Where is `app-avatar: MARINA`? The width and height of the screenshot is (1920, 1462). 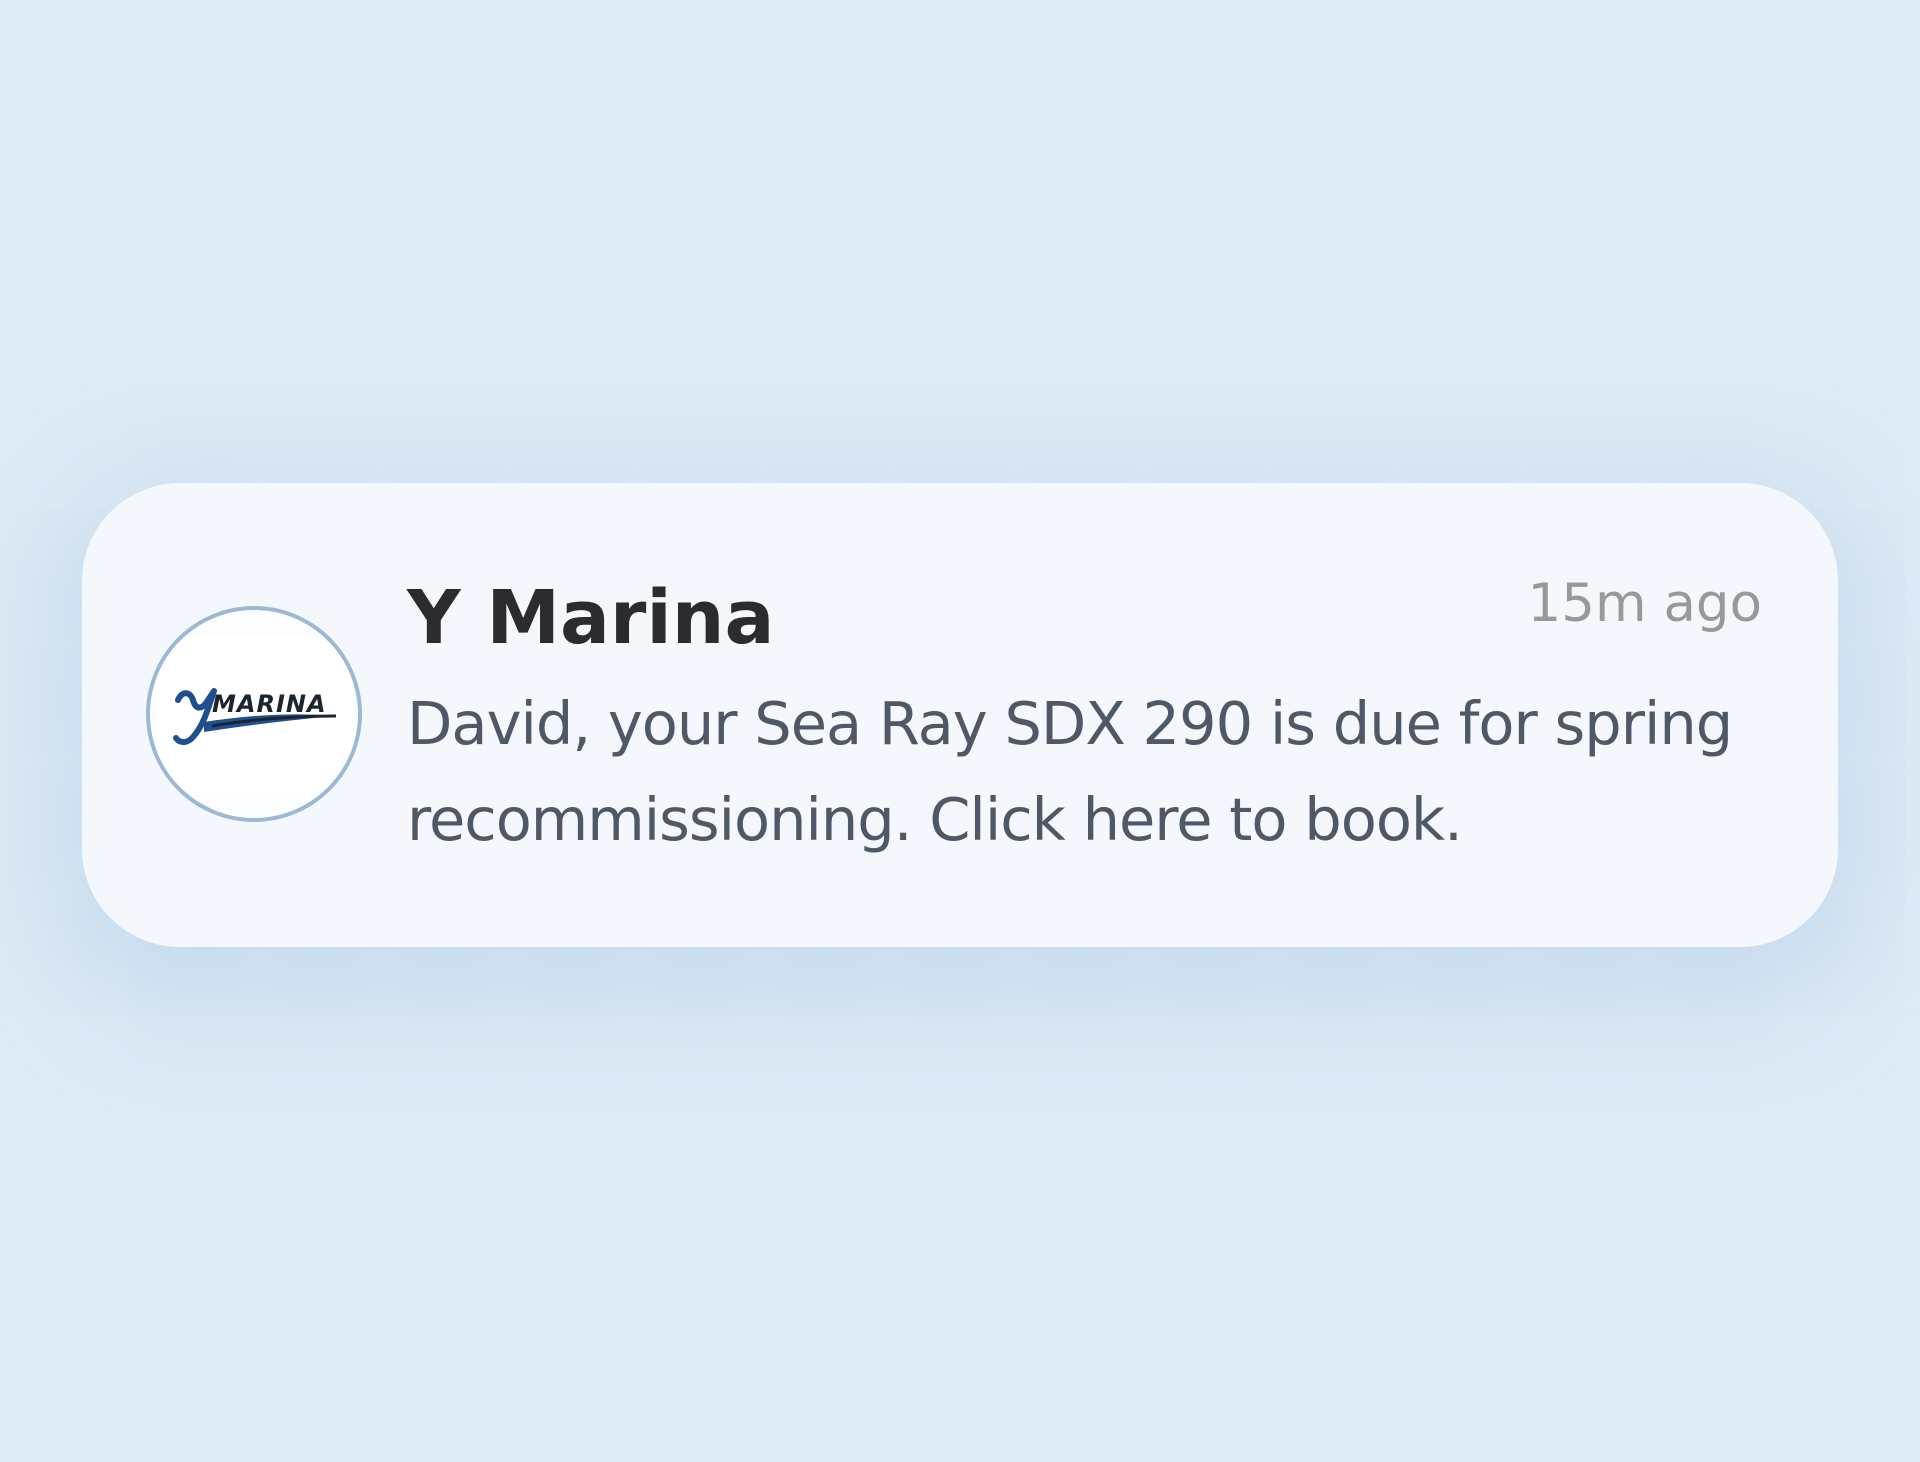 app-avatar: MARINA is located at coordinates (254, 714).